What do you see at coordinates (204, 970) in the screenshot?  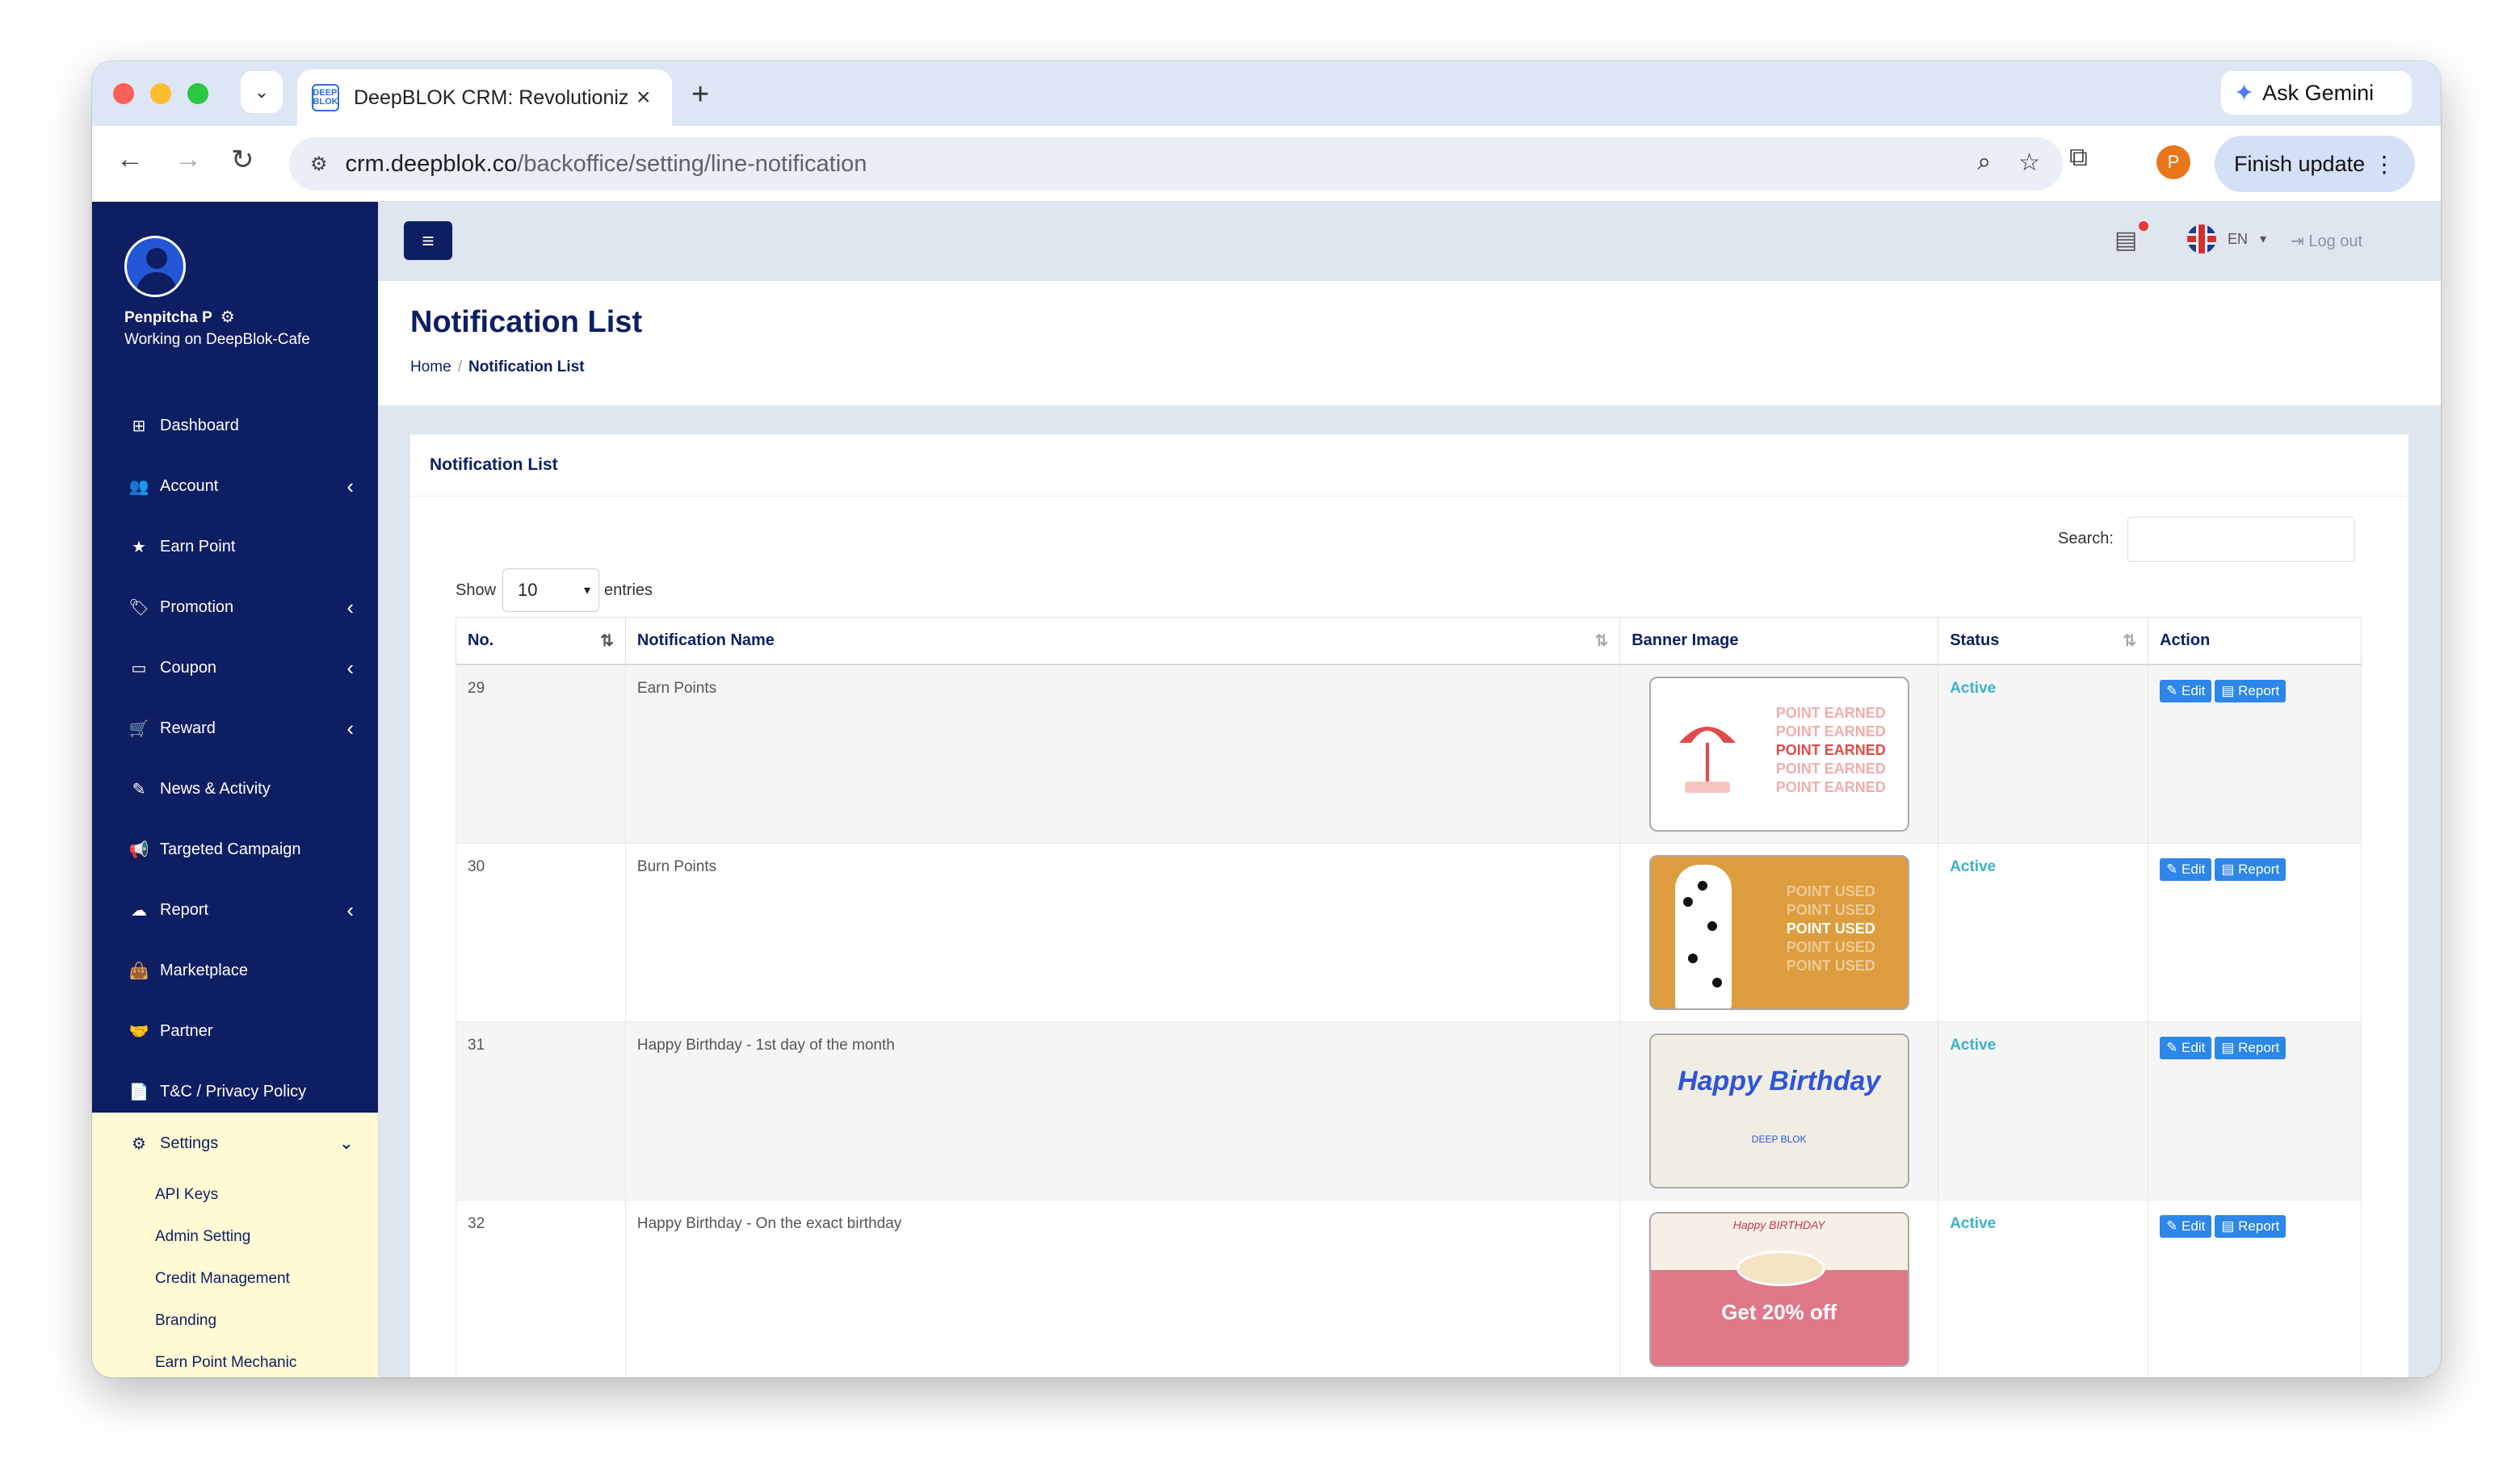 I see `sidebar-item-label: Marketplace` at bounding box center [204, 970].